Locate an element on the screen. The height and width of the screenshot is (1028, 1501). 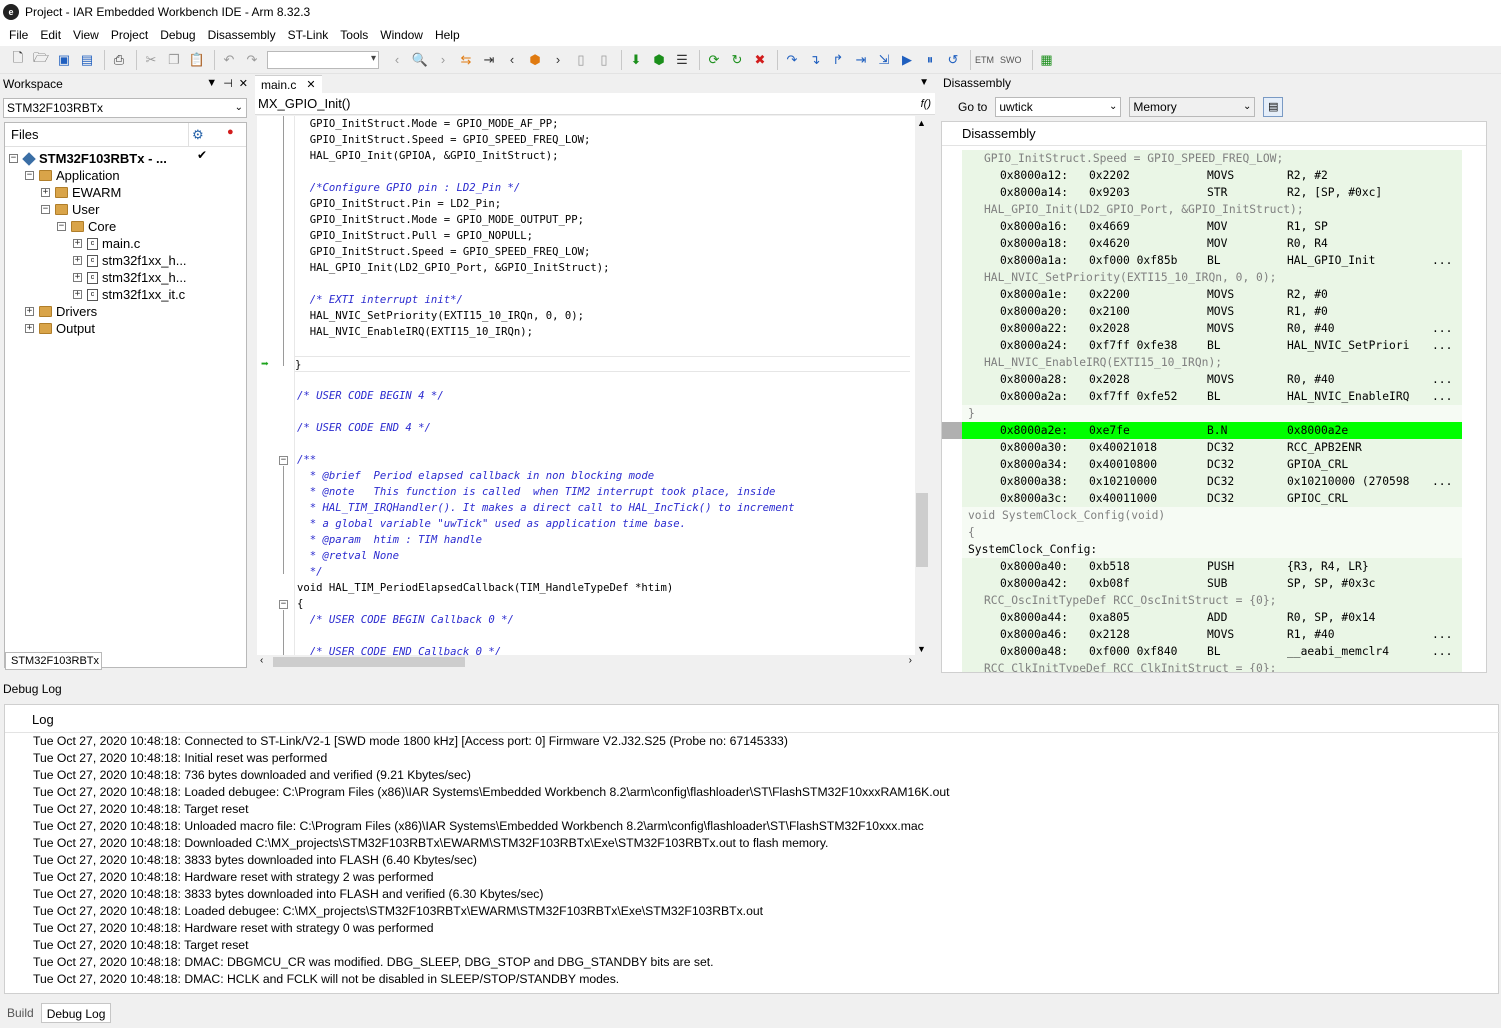
find-previous-icon: ‹ is located at coordinates (397, 60).